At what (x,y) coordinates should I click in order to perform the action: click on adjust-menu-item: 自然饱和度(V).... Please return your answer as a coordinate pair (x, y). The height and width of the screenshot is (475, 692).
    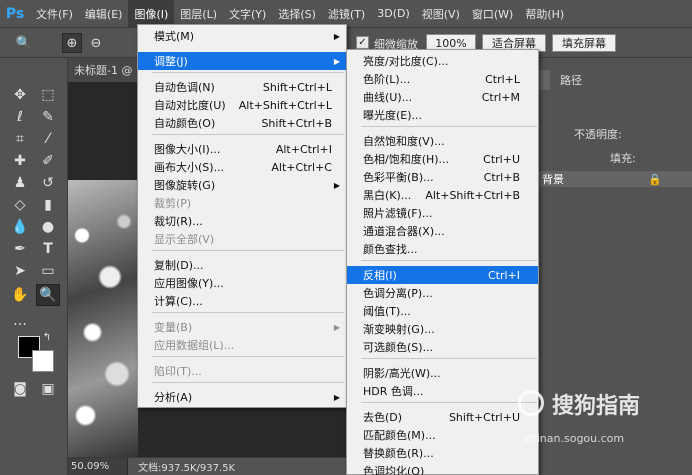
    Looking at the image, I should click on (442, 141).